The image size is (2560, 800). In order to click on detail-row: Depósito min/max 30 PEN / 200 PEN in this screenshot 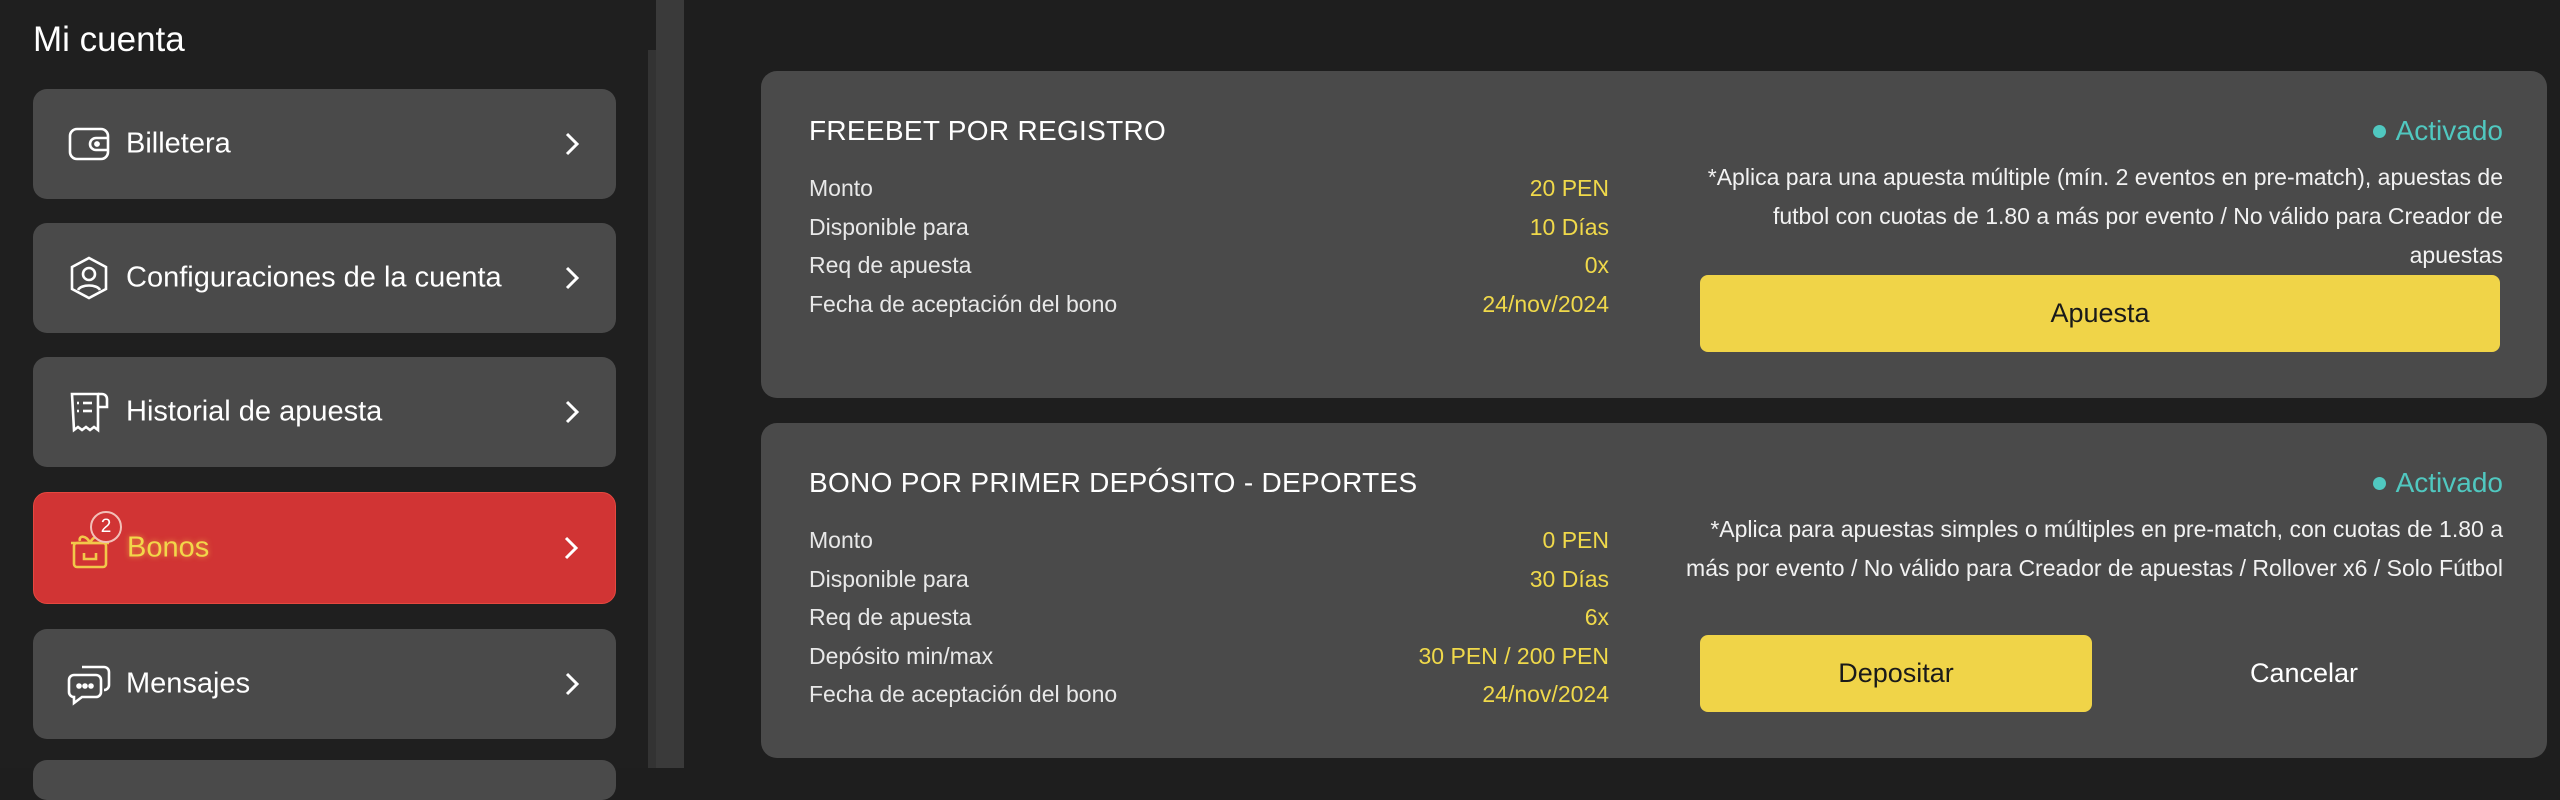, I will do `click(1209, 662)`.